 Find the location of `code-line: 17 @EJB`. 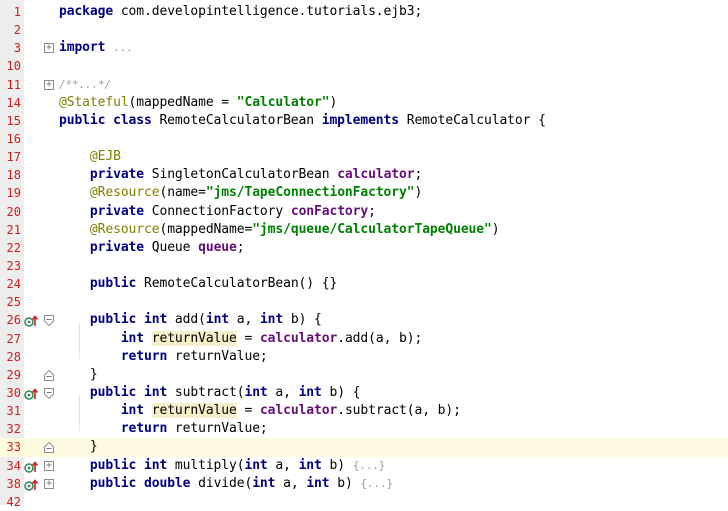

code-line: 17 @EJB is located at coordinates (364, 157).